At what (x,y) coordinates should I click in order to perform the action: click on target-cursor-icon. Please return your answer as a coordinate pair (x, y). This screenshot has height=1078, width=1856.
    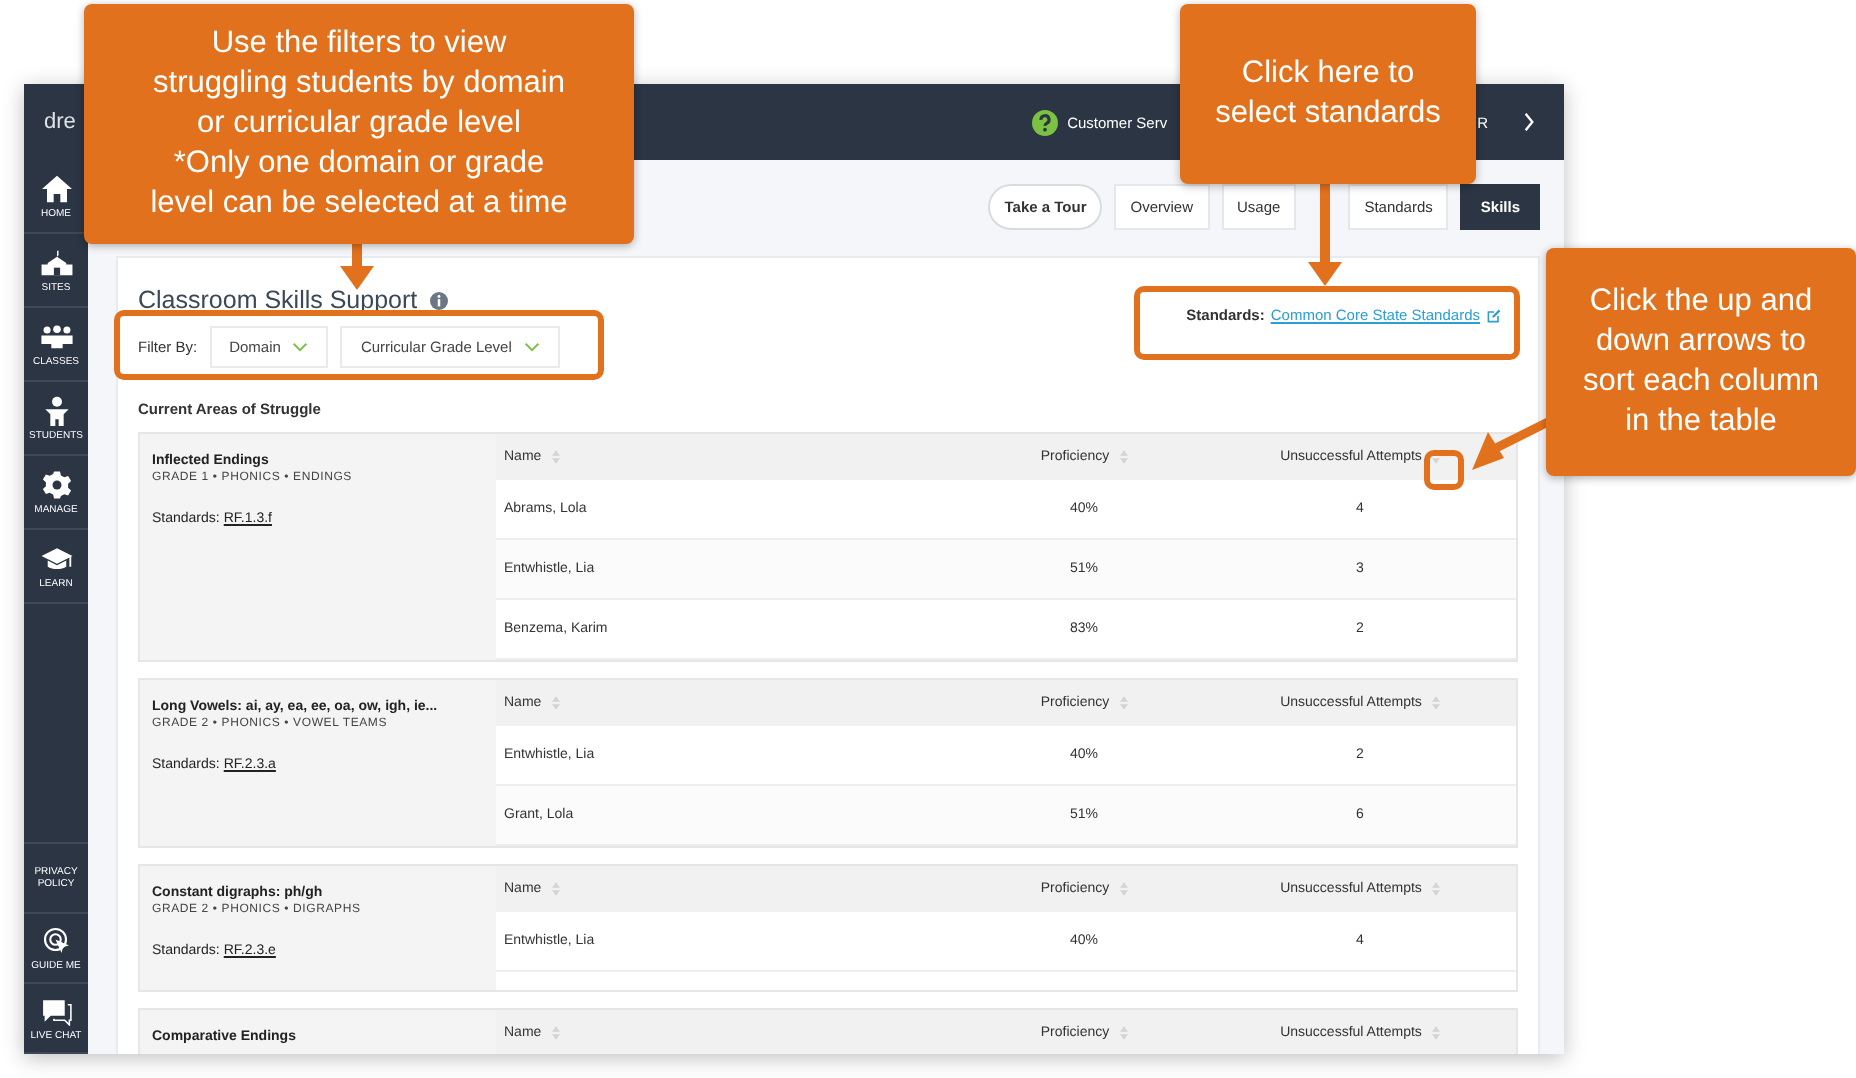
    Looking at the image, I should click on (56, 940).